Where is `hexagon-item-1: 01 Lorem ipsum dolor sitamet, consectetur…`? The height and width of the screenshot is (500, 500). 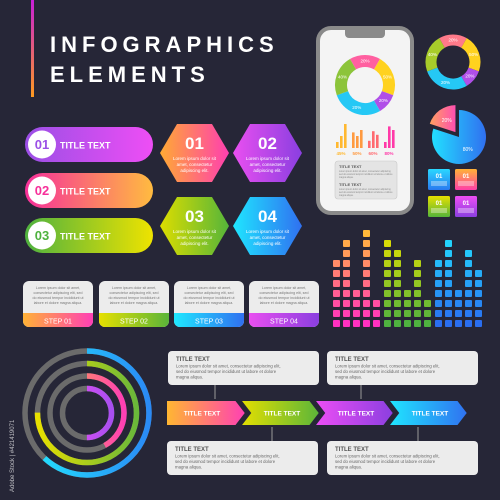 hexagon-item-1: 01 Lorem ipsum dolor sitamet, consectetur… is located at coordinates (194, 153).